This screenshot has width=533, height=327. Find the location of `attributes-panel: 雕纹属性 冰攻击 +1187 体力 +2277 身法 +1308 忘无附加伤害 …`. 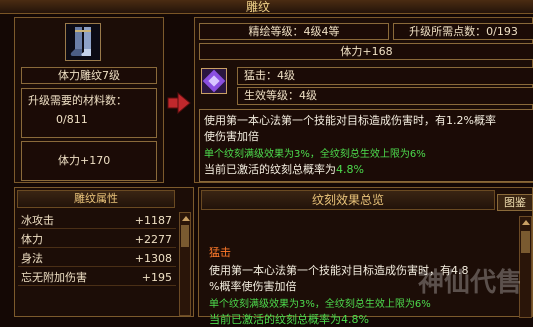

attributes-panel: 雕纹属性 冰攻击 +1187 体力 +2277 身法 +1308 忘无附加伤害 … is located at coordinates (104, 252).